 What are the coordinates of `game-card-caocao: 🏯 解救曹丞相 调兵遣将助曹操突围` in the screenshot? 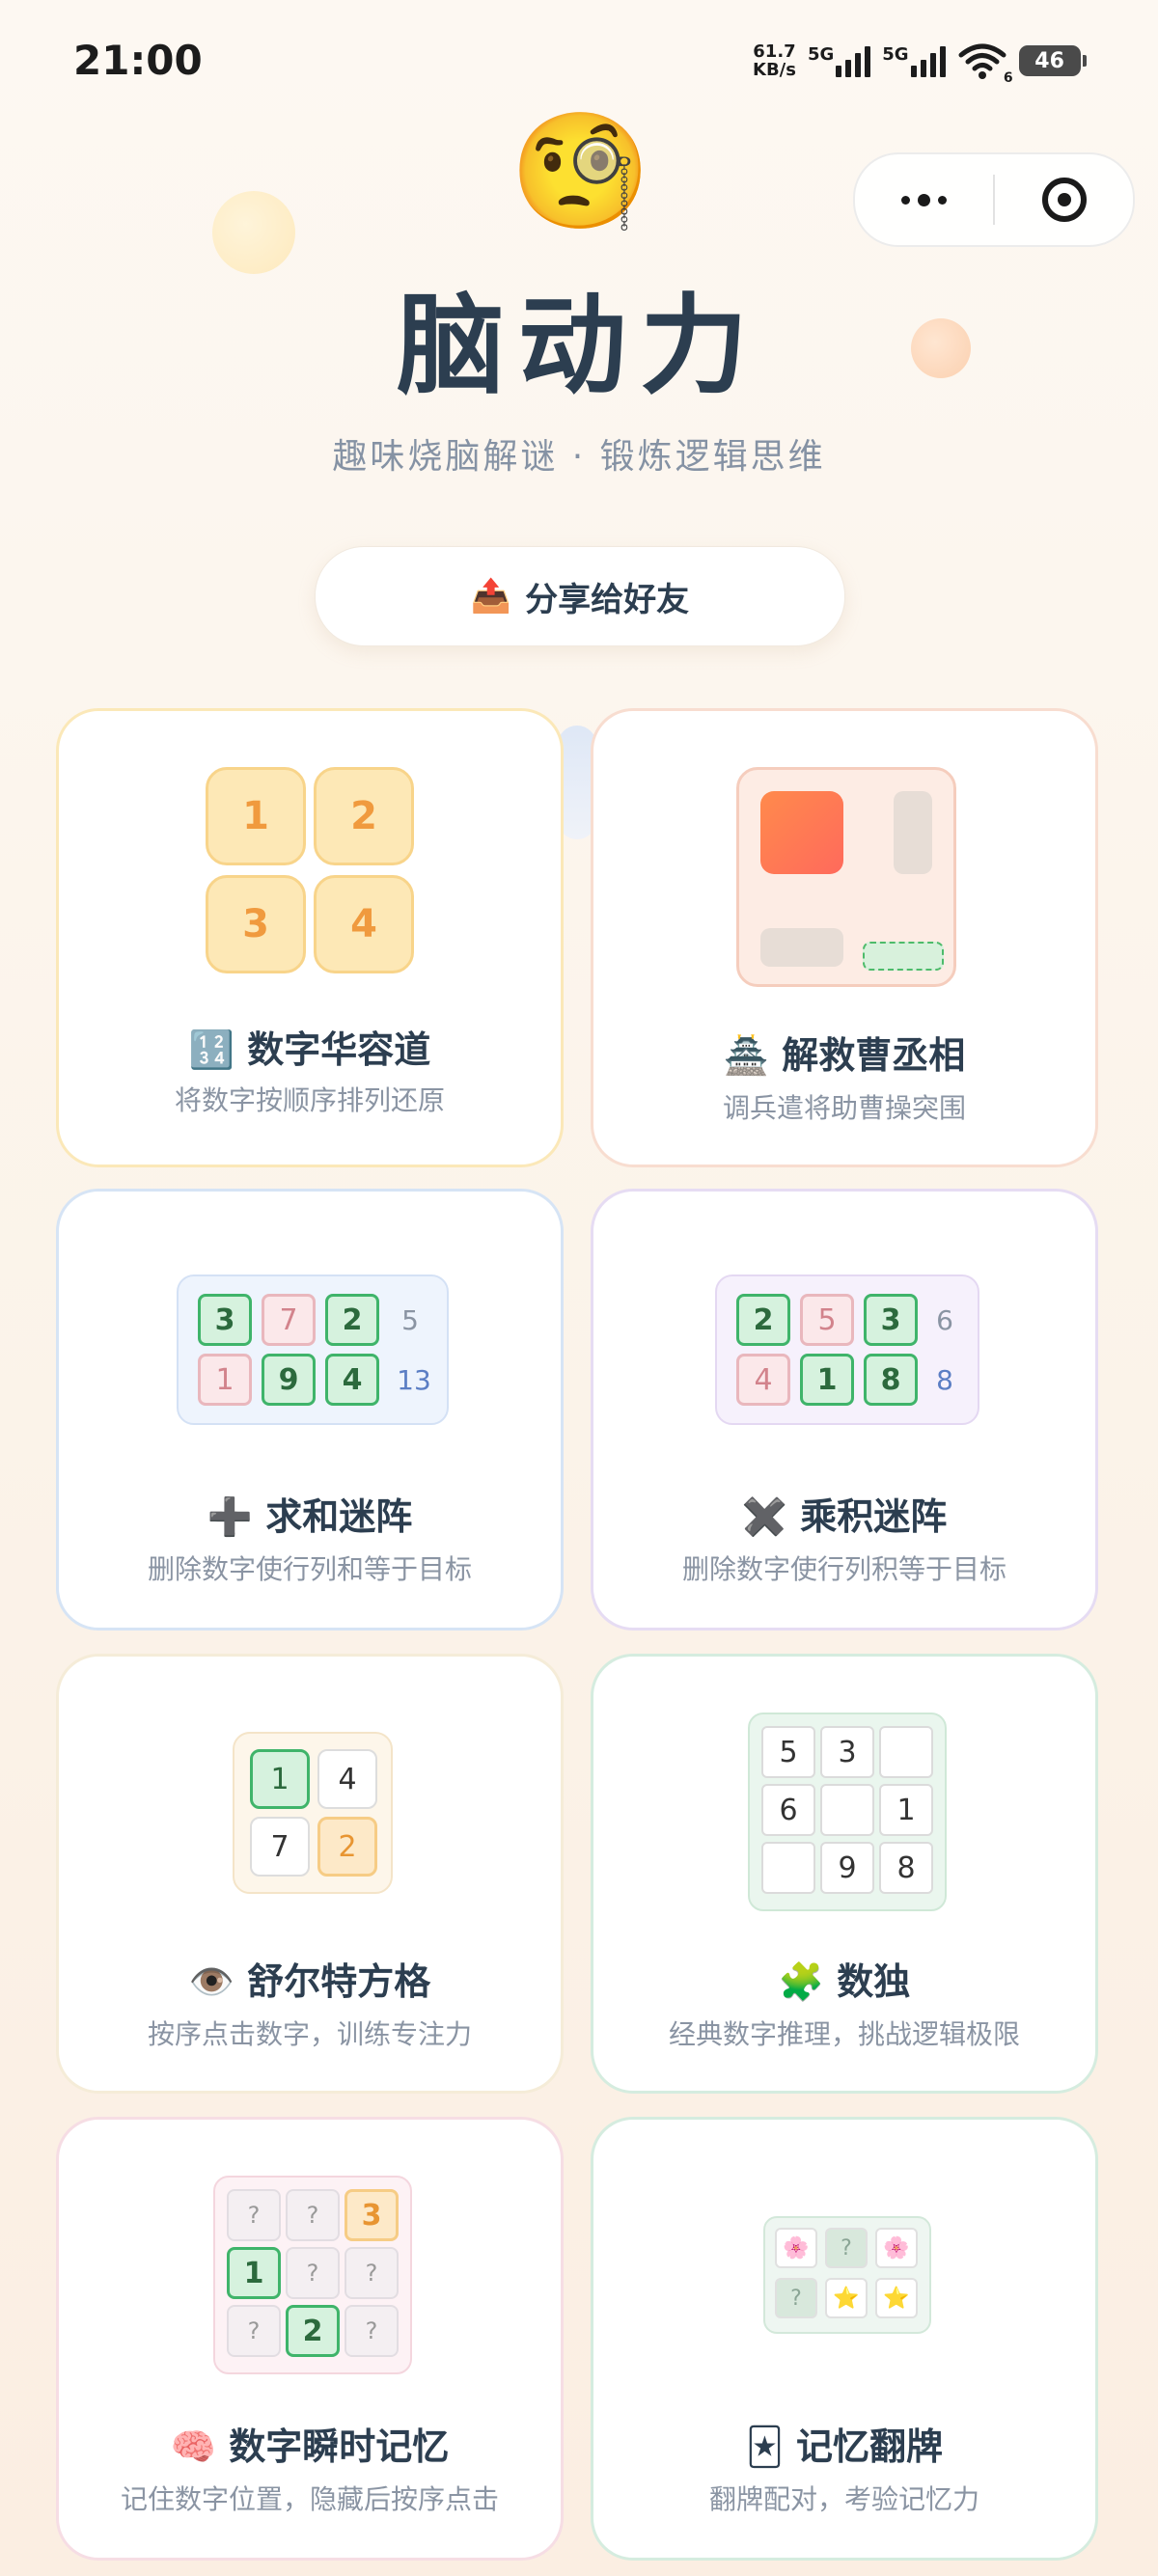 It's located at (844, 938).